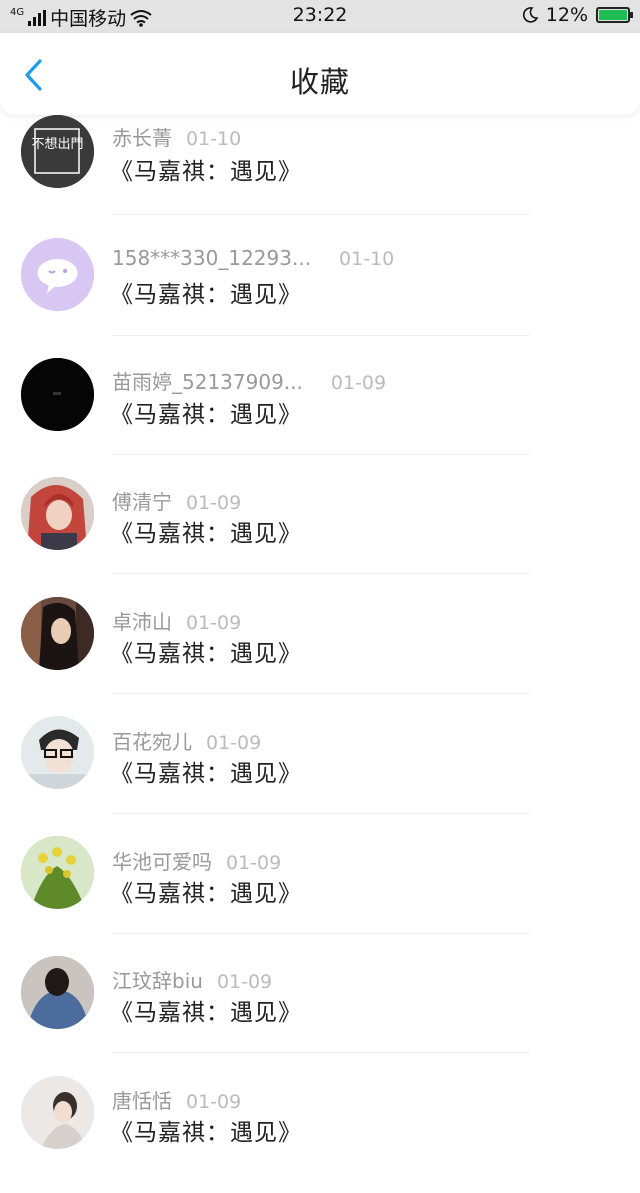 This screenshot has width=640, height=1193. What do you see at coordinates (320, 16) in the screenshot?
I see `status-bar: 4G 中国移动 23:22 12%` at bounding box center [320, 16].